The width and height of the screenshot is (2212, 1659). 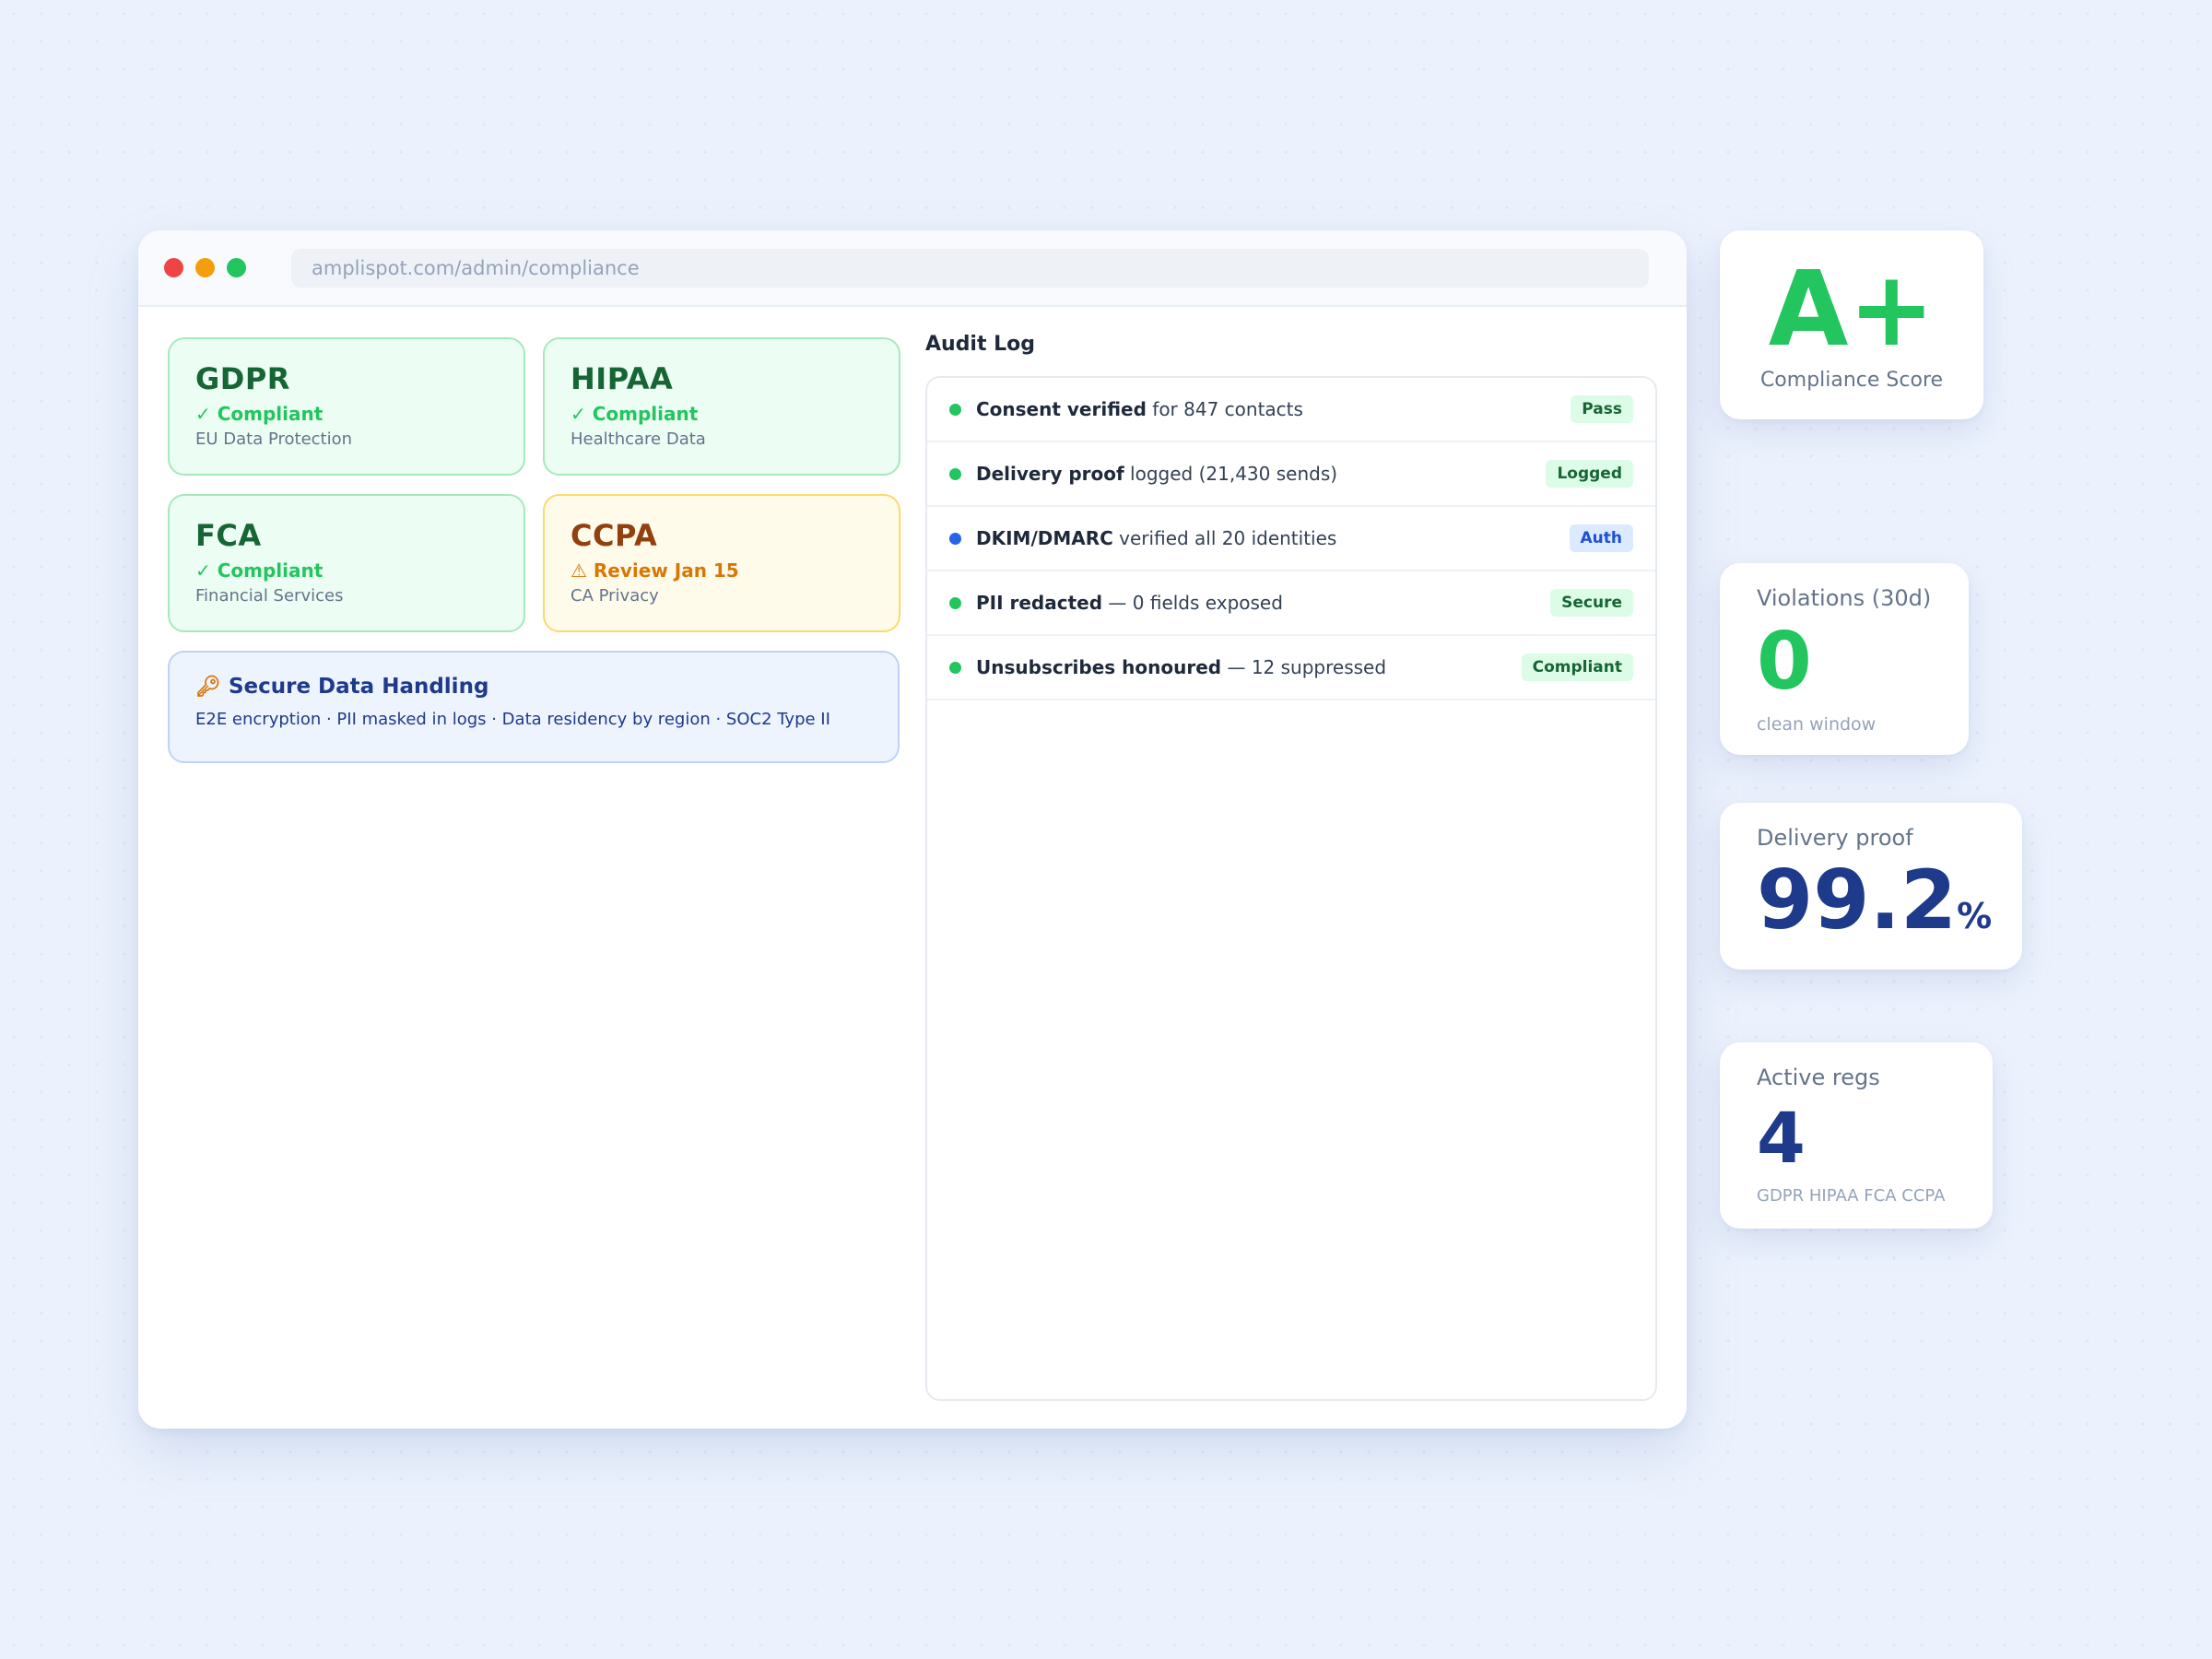 What do you see at coordinates (1601, 538) in the screenshot?
I see `audit-status-badge: Auth` at bounding box center [1601, 538].